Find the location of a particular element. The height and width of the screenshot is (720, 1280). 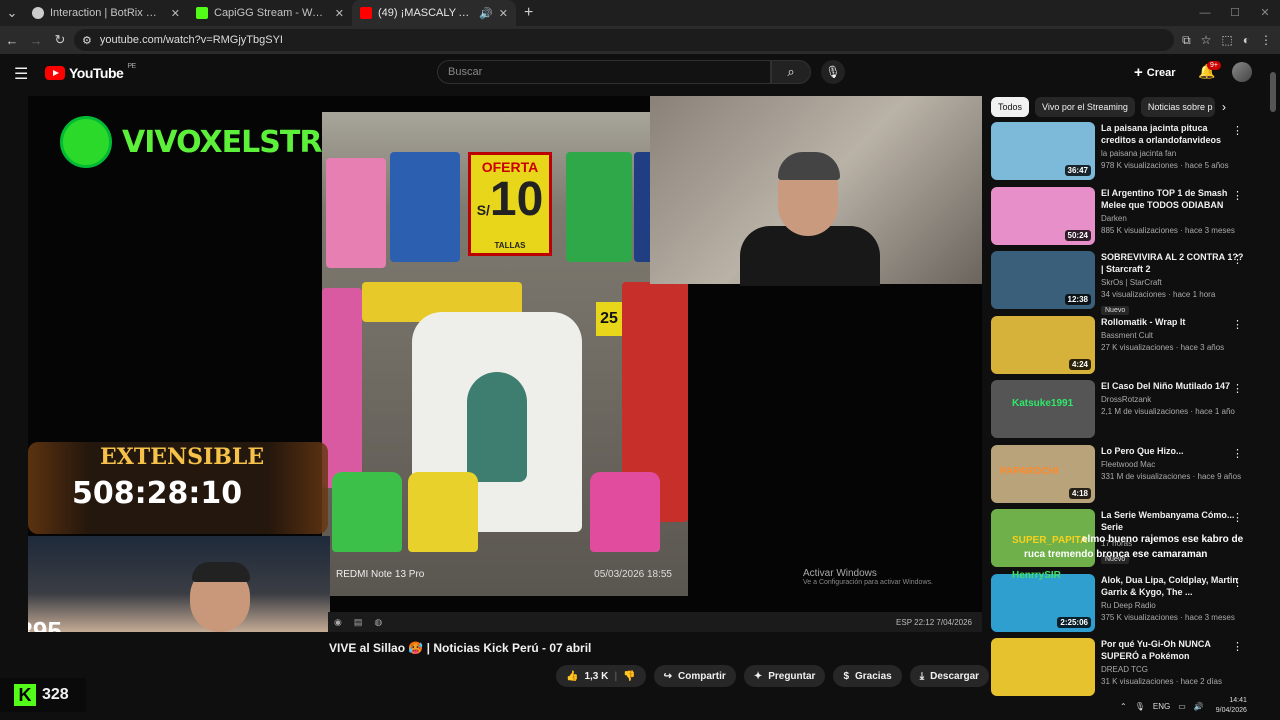

video-thumbnail: 2:25:06 is located at coordinates (1043, 602).